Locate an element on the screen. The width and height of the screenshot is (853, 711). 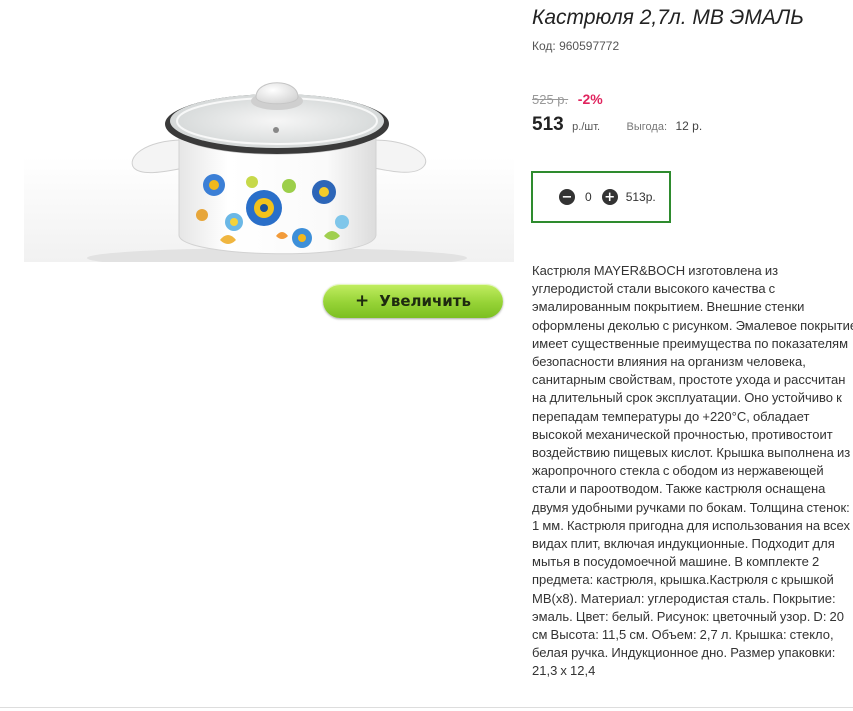
price-unit: р./шт. is located at coordinates (586, 127).